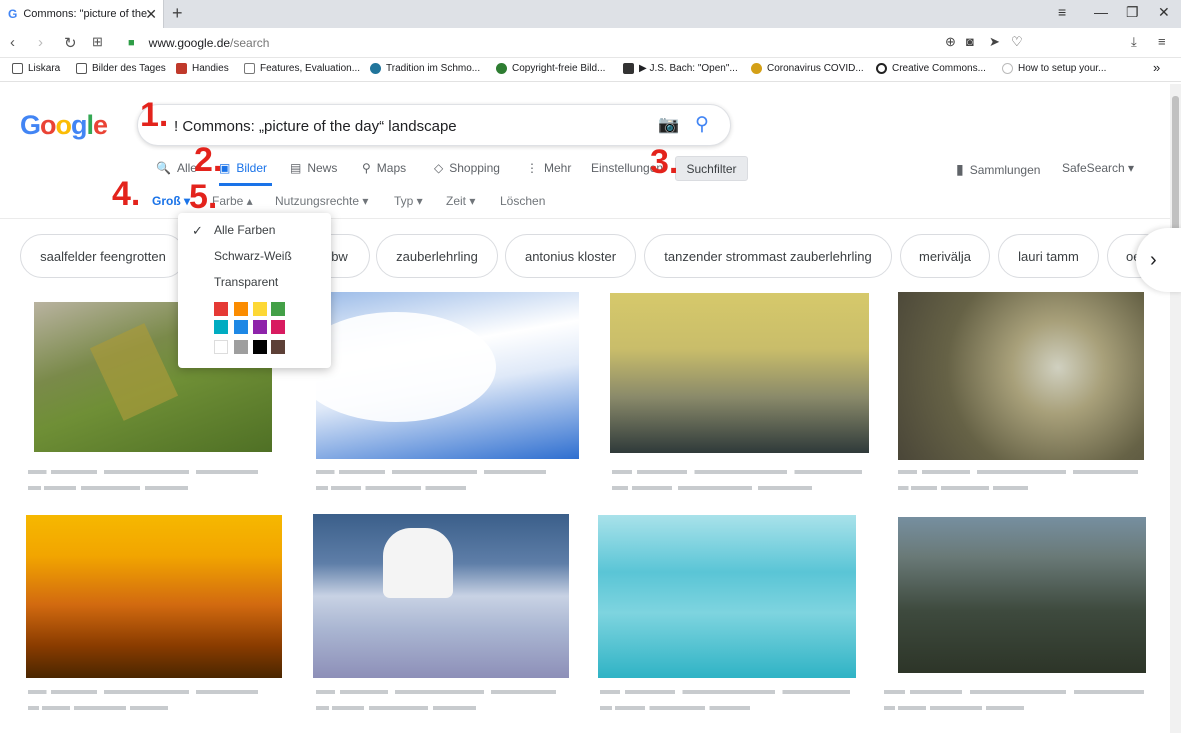 This screenshot has height=733, width=1181. What do you see at coordinates (768, 256) in the screenshot?
I see `related-chip: tanzender strommast zauberlehrling` at bounding box center [768, 256].